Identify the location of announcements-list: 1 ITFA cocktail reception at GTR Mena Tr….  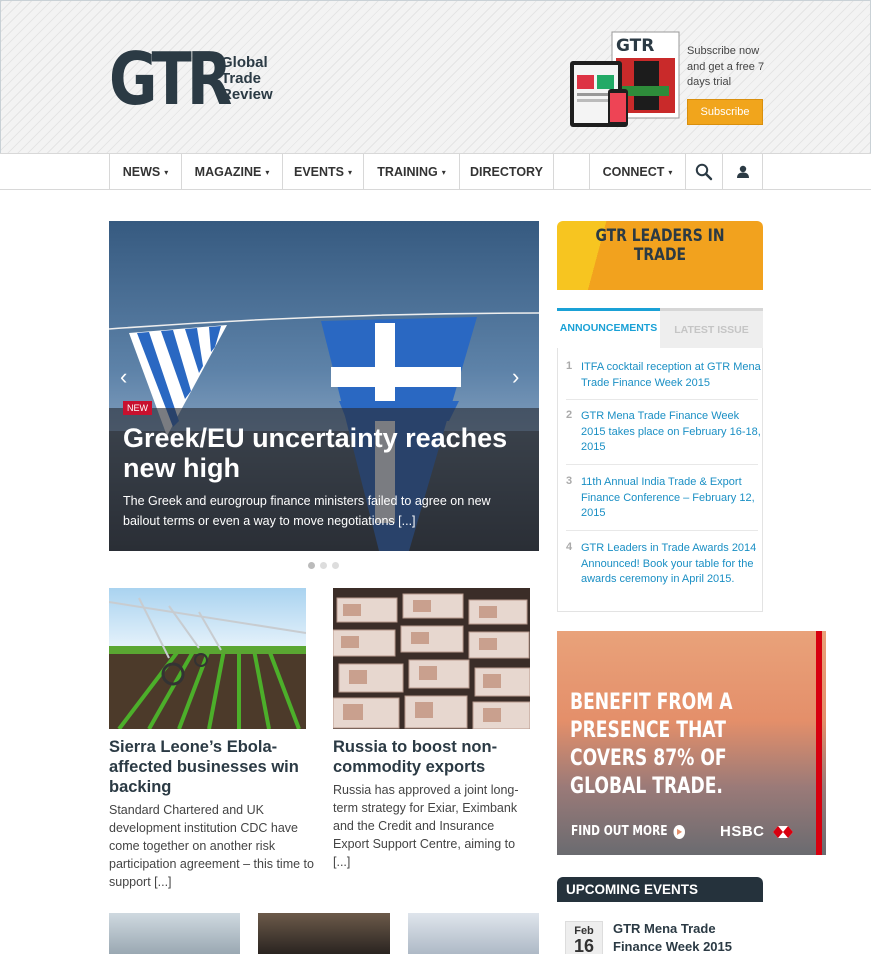
(660, 480).